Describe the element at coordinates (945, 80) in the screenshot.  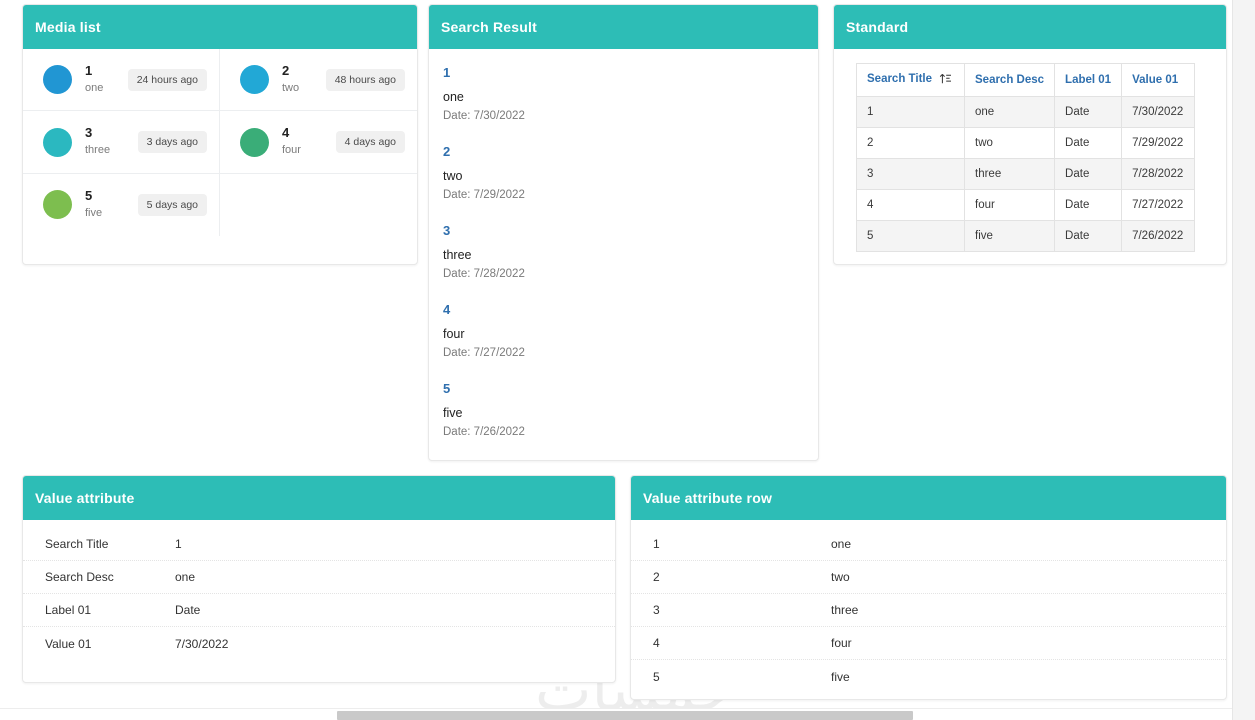
I see `sort-ascending-icon` at that location.